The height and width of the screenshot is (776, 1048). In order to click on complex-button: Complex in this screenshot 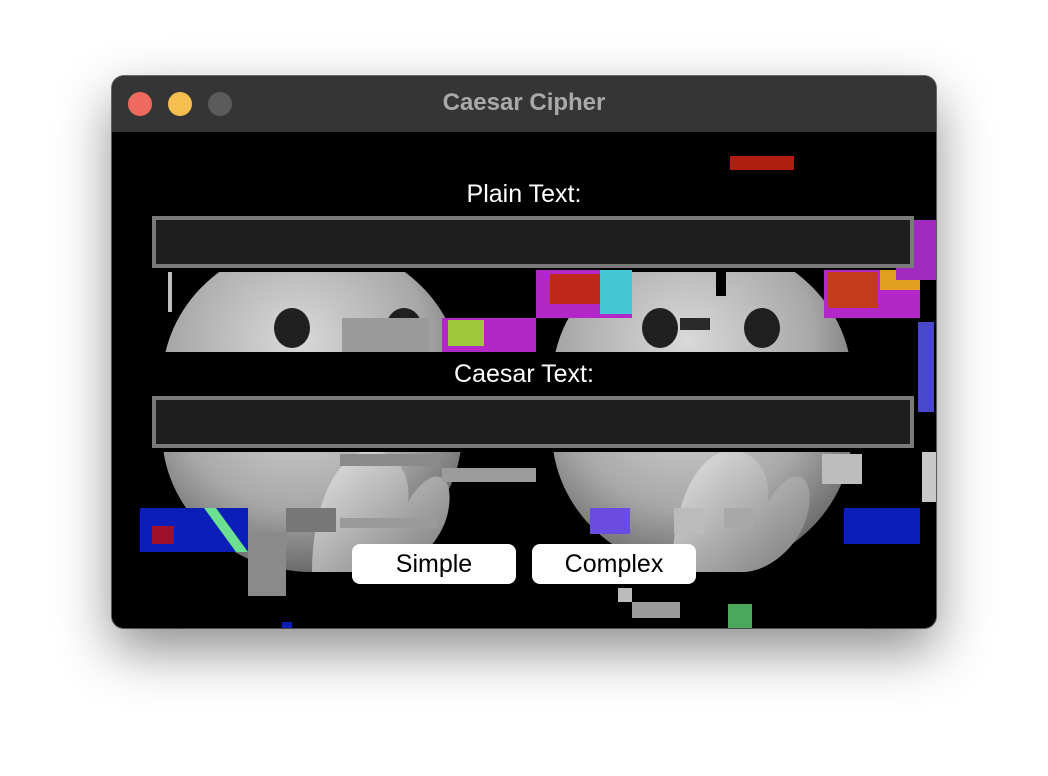, I will do `click(614, 564)`.